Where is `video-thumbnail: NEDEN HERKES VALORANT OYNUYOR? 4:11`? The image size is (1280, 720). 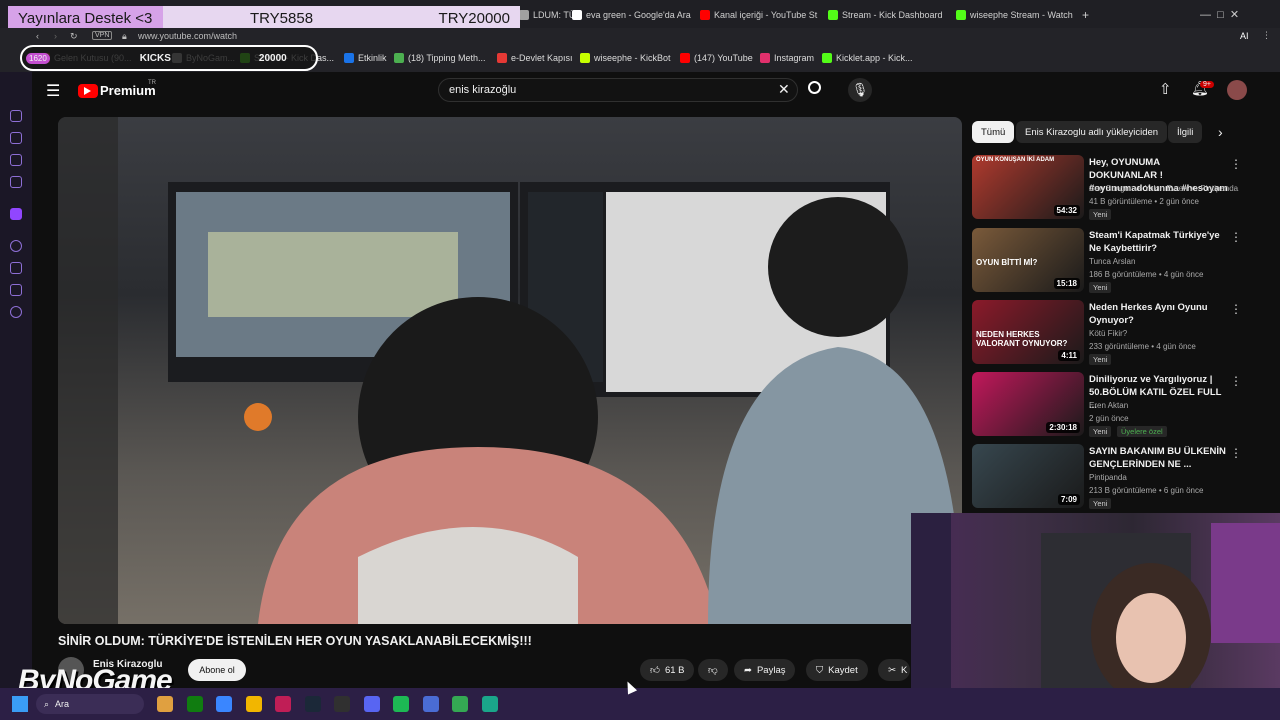 video-thumbnail: NEDEN HERKES VALORANT OYNUYOR? 4:11 is located at coordinates (1028, 332).